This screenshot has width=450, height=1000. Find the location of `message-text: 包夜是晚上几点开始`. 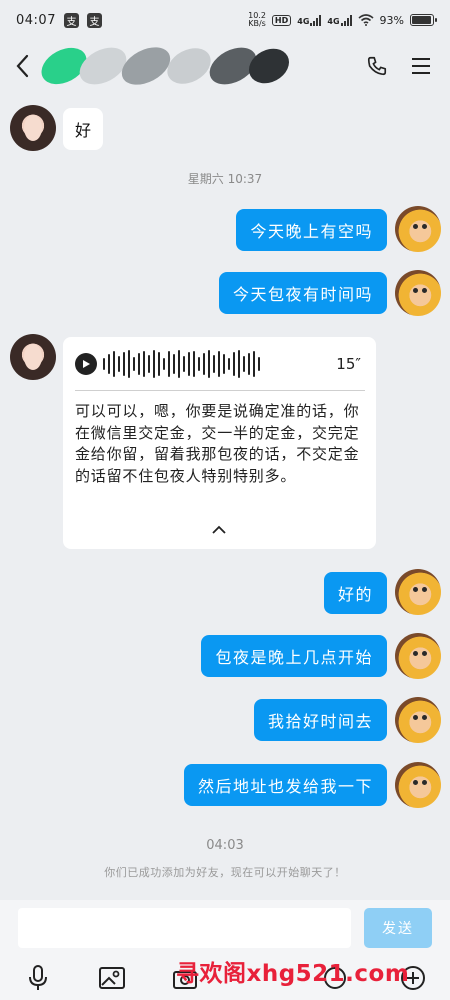

message-text: 包夜是晚上几点开始 is located at coordinates (294, 657).